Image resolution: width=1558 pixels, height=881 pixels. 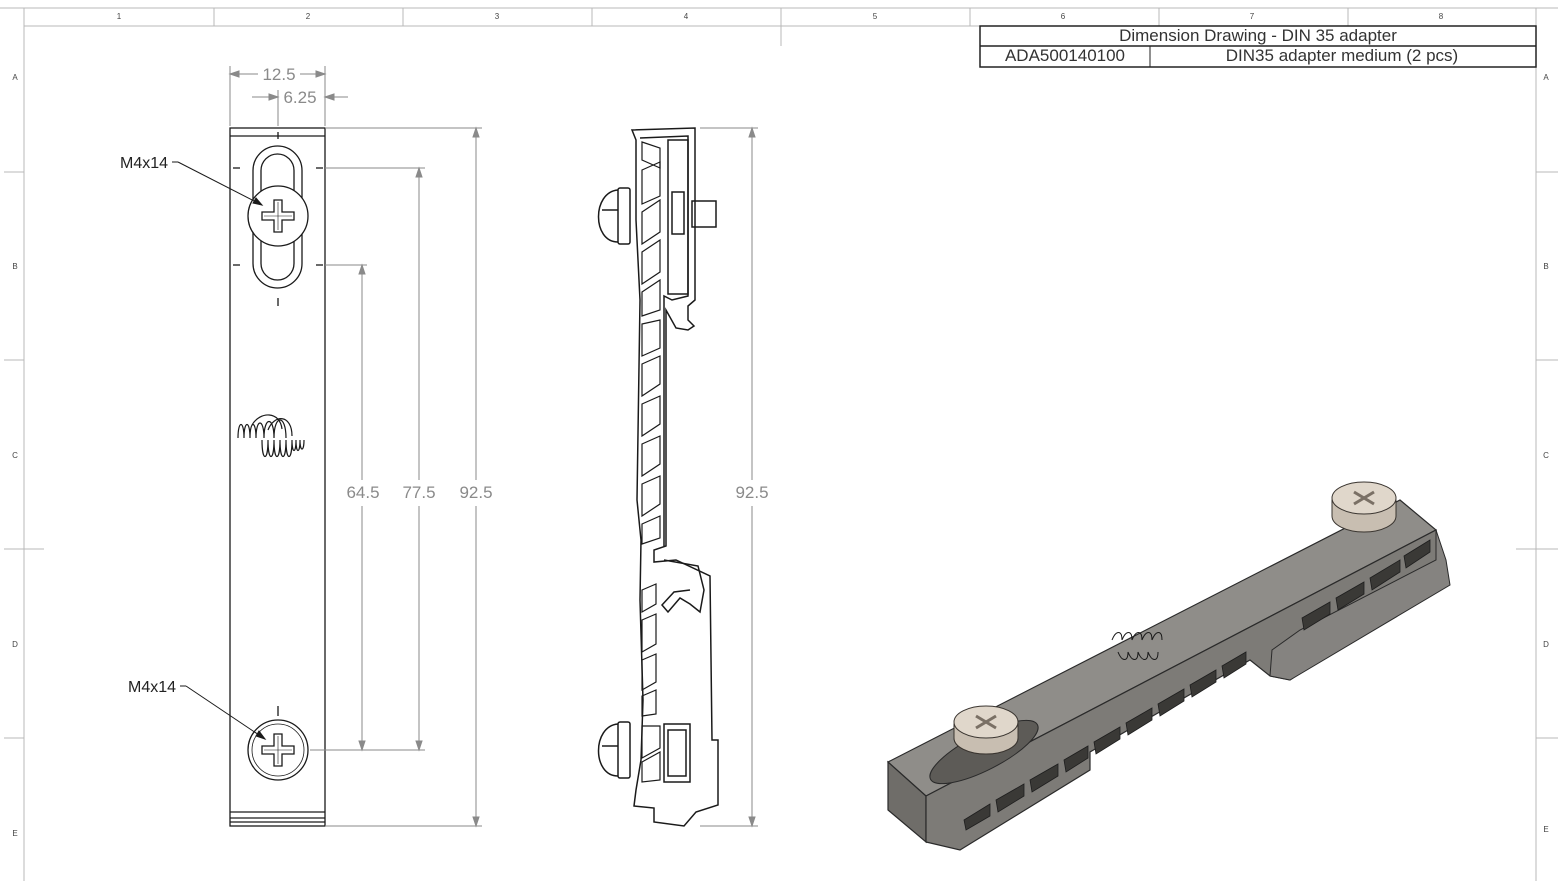 What do you see at coordinates (308, 16) in the screenshot?
I see `grid-col-2: 2` at bounding box center [308, 16].